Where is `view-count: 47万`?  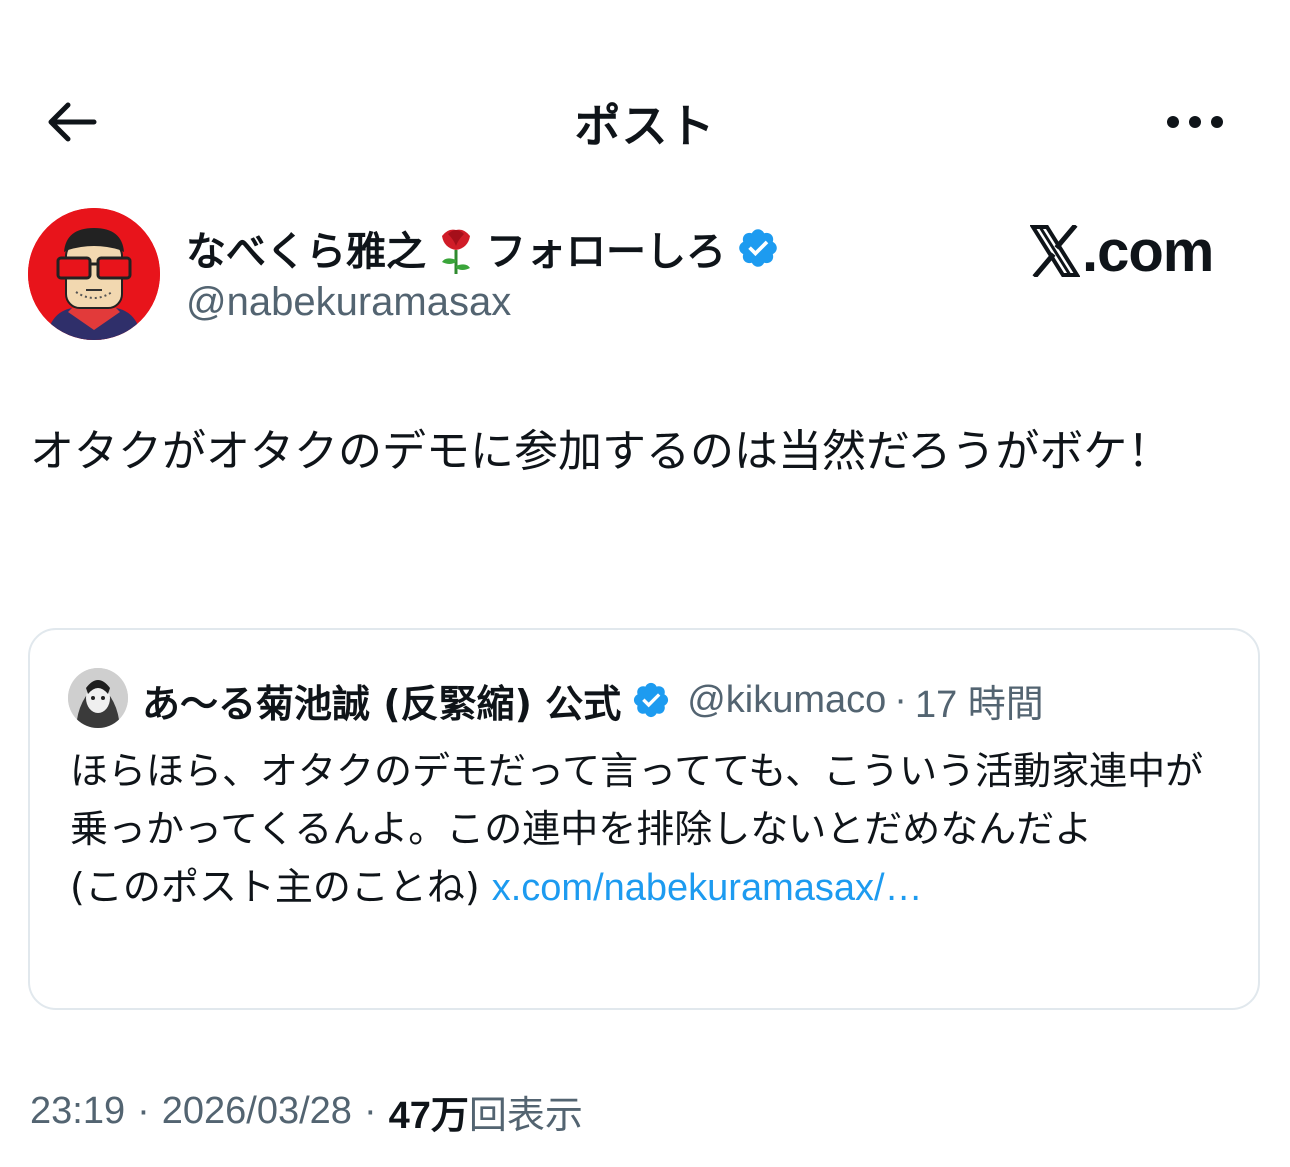 view-count: 47万 is located at coordinates (429, 1111).